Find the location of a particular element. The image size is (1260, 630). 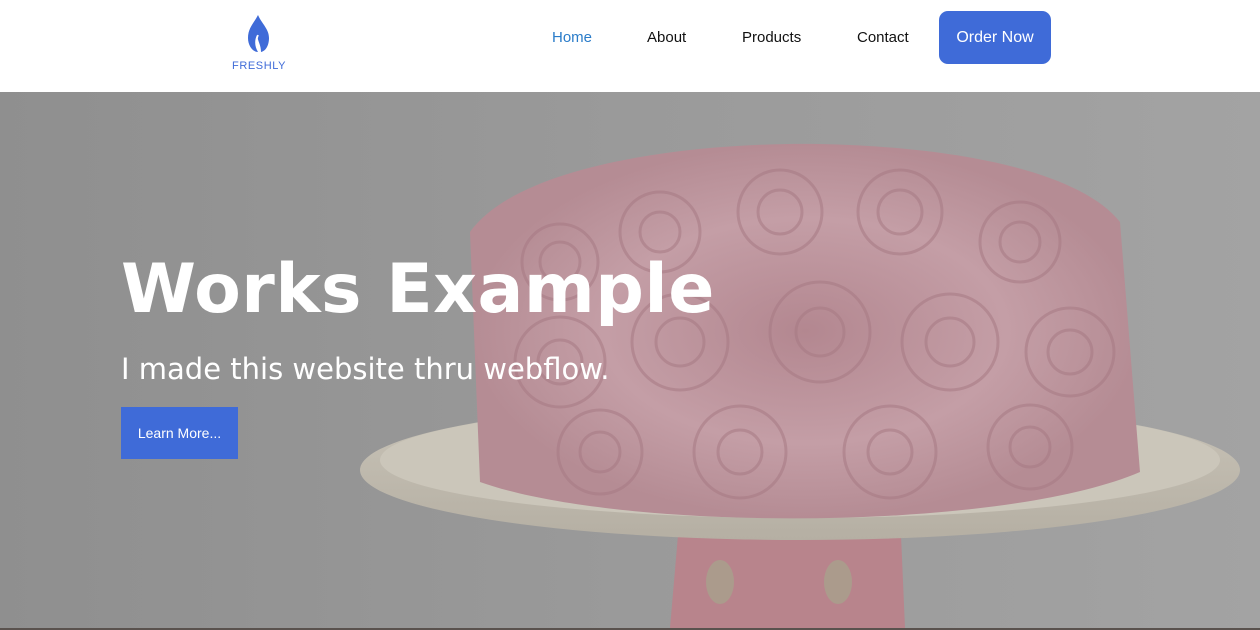

nav-products-link: Products is located at coordinates (771, 38).